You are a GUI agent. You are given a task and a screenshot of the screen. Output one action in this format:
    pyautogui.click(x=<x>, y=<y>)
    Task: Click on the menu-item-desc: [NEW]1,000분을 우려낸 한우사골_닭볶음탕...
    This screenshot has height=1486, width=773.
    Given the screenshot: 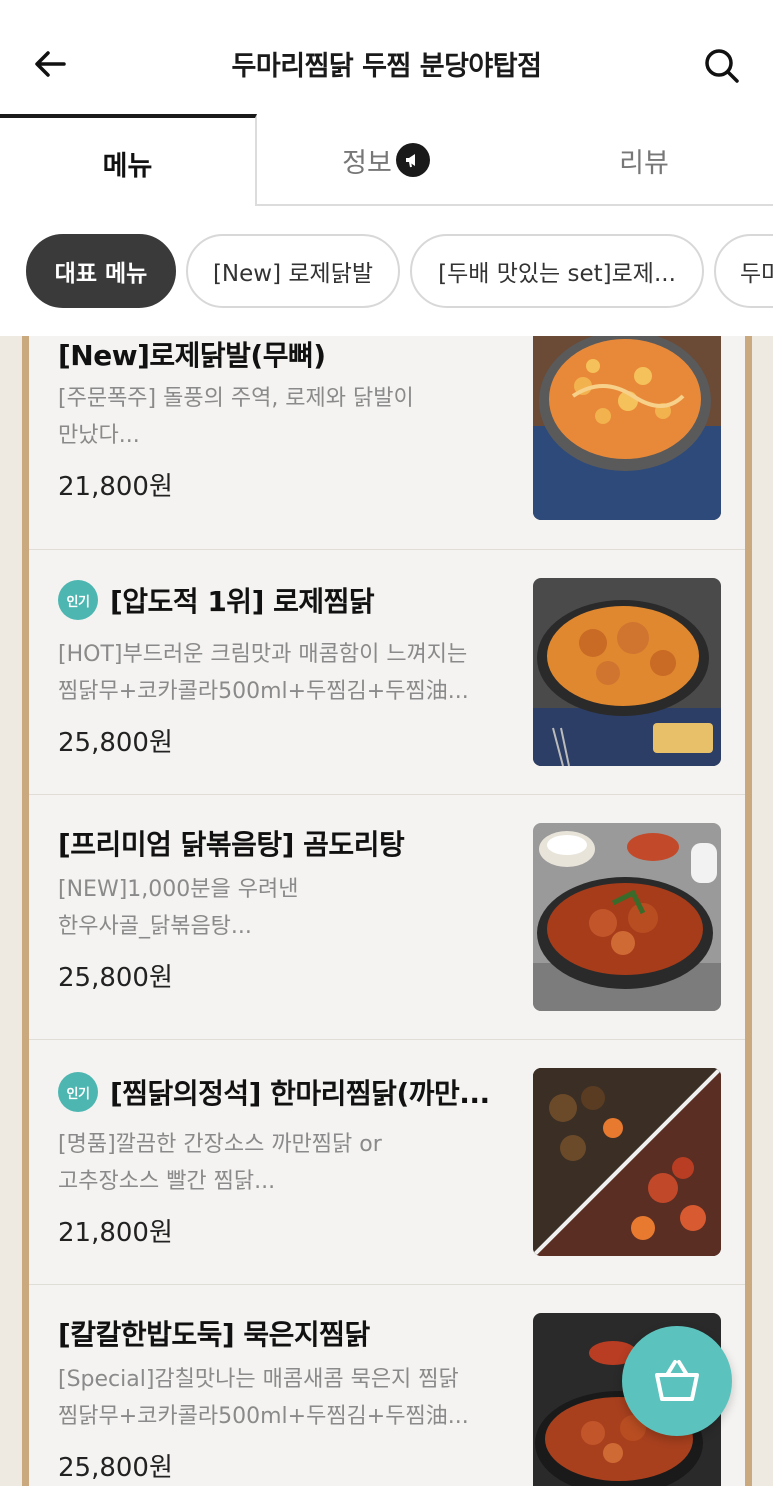 What is the action you would take?
    pyautogui.click(x=293, y=908)
    